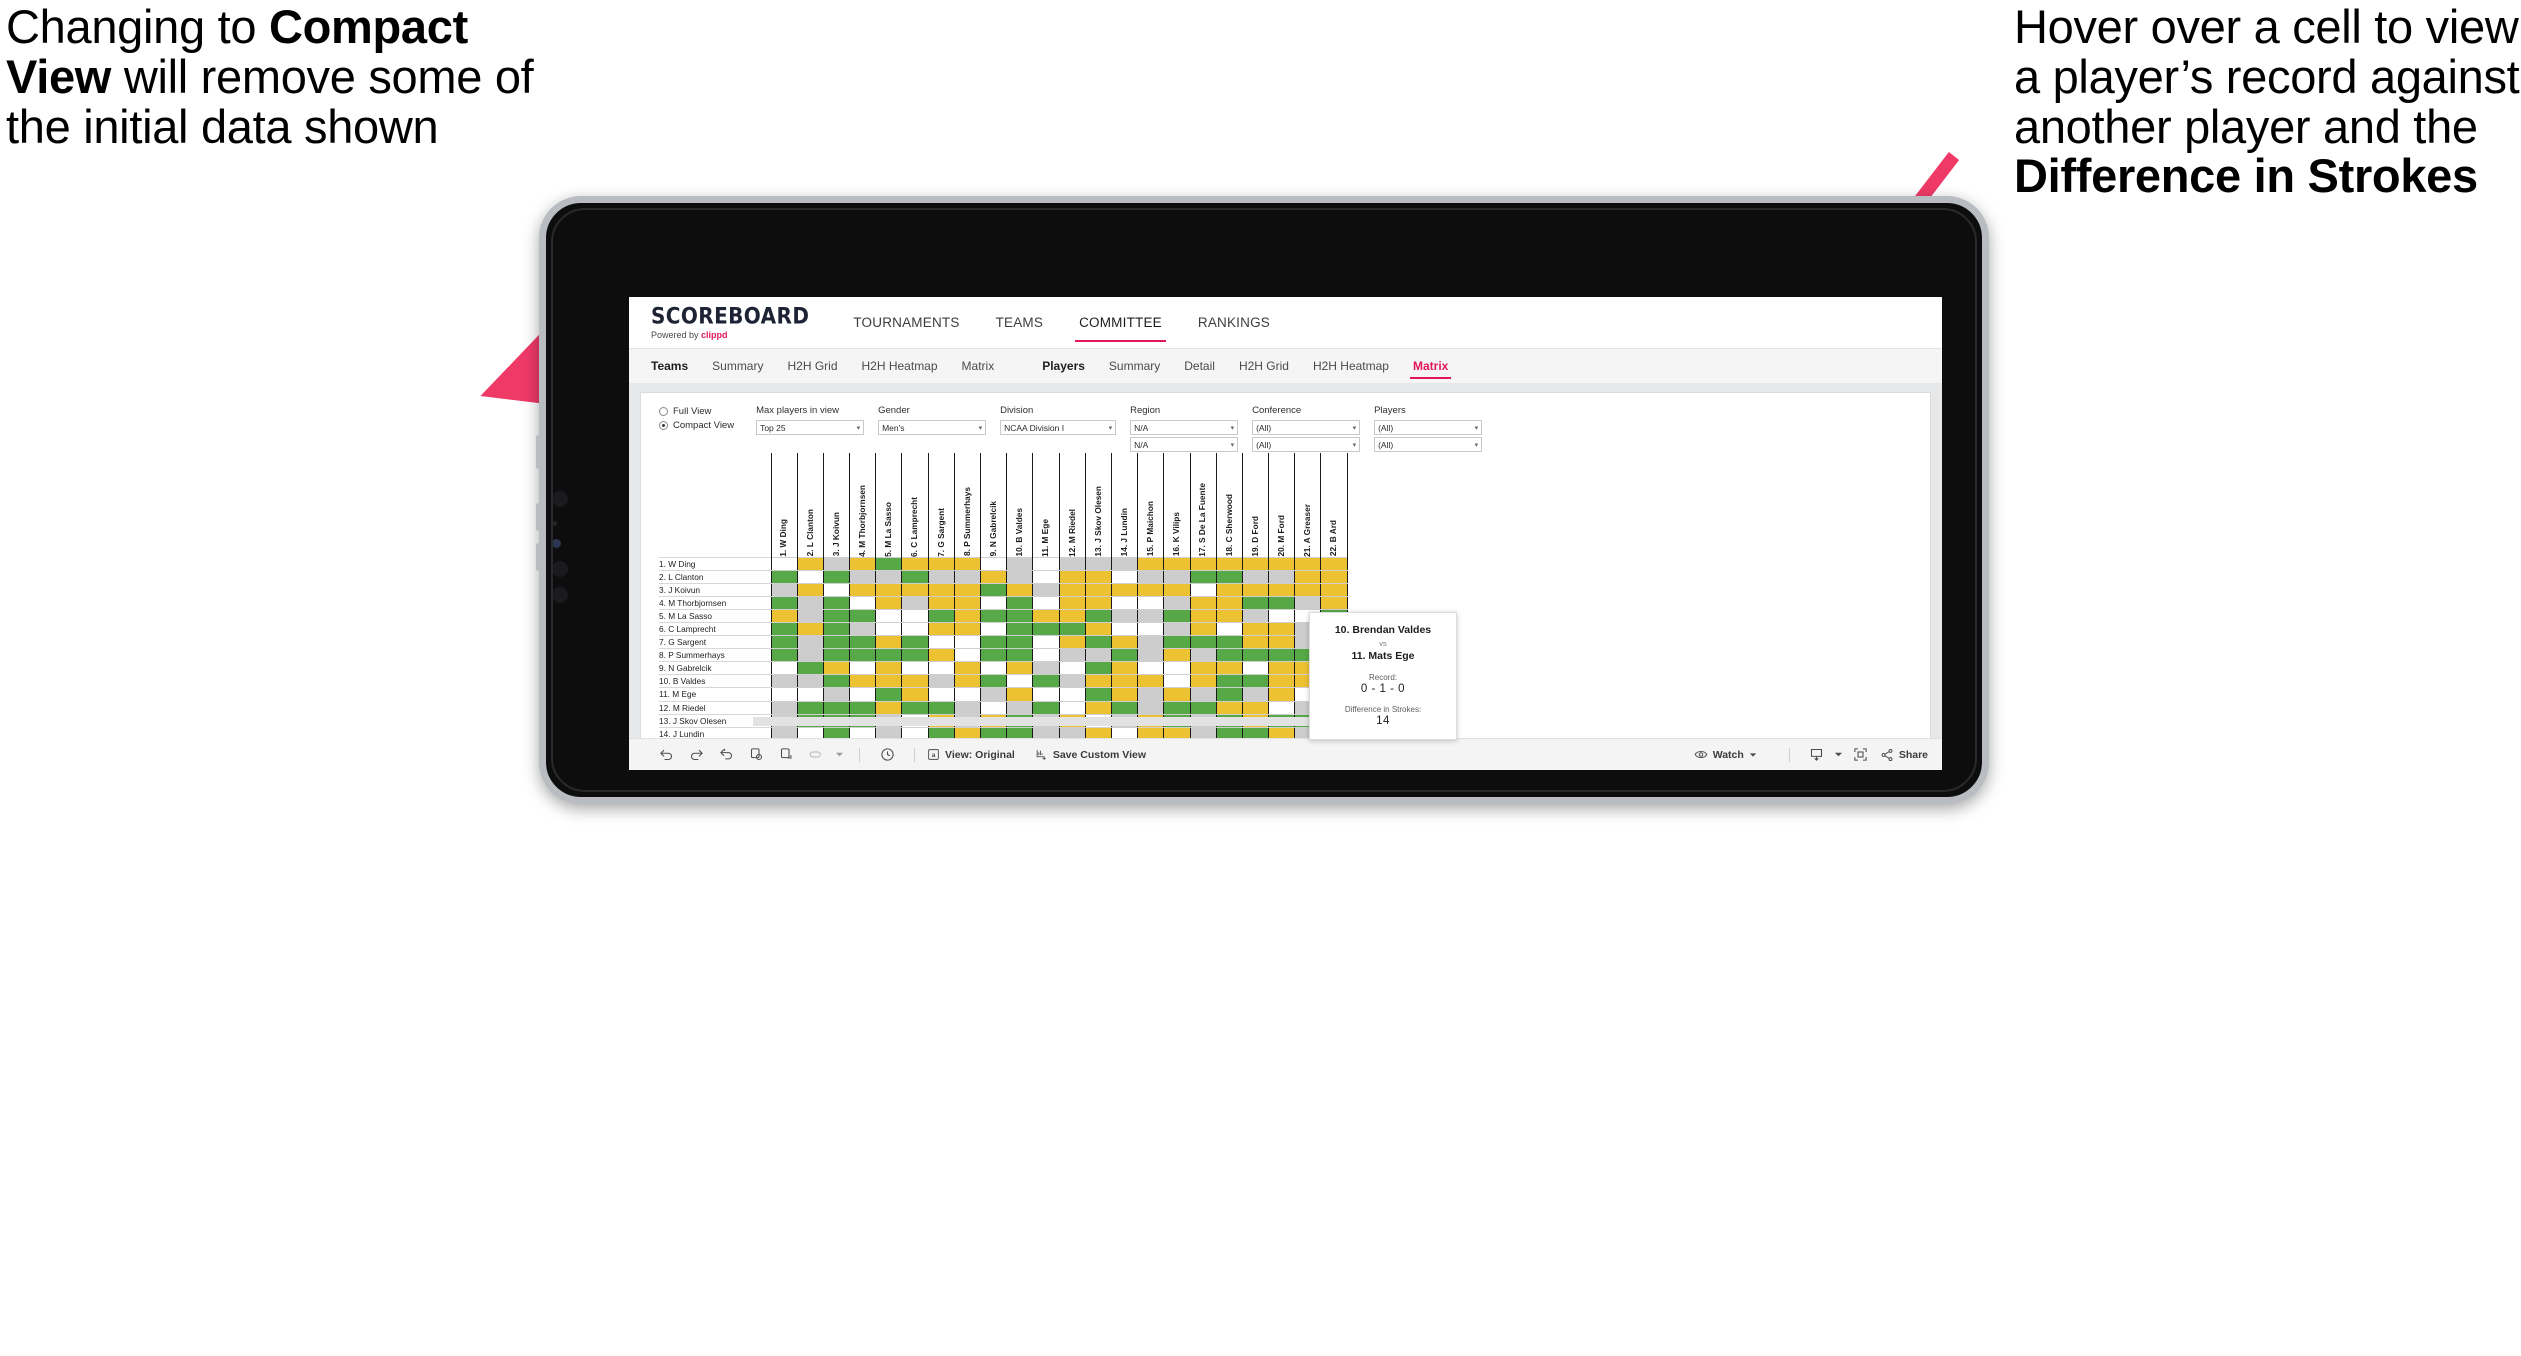  I want to click on save-custom-view-button: Save Custom View, so click(1090, 754).